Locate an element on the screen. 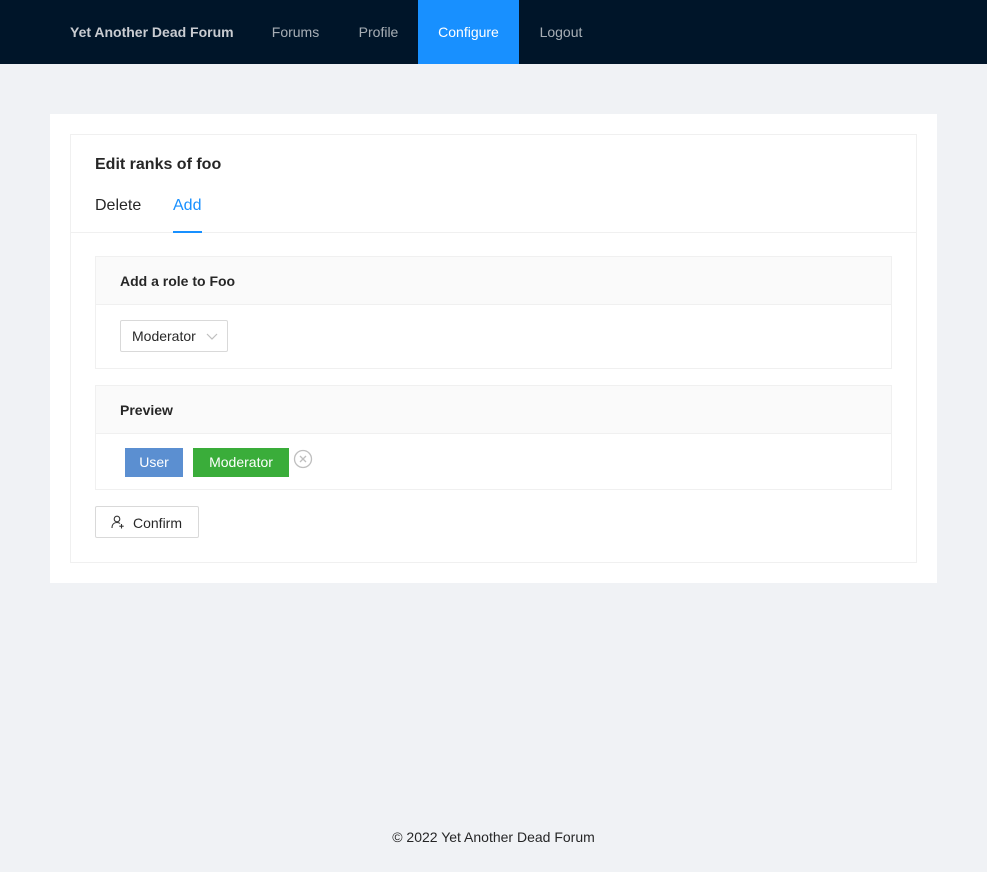 The width and height of the screenshot is (987, 872). nav-item-profile: Profile is located at coordinates (378, 32).